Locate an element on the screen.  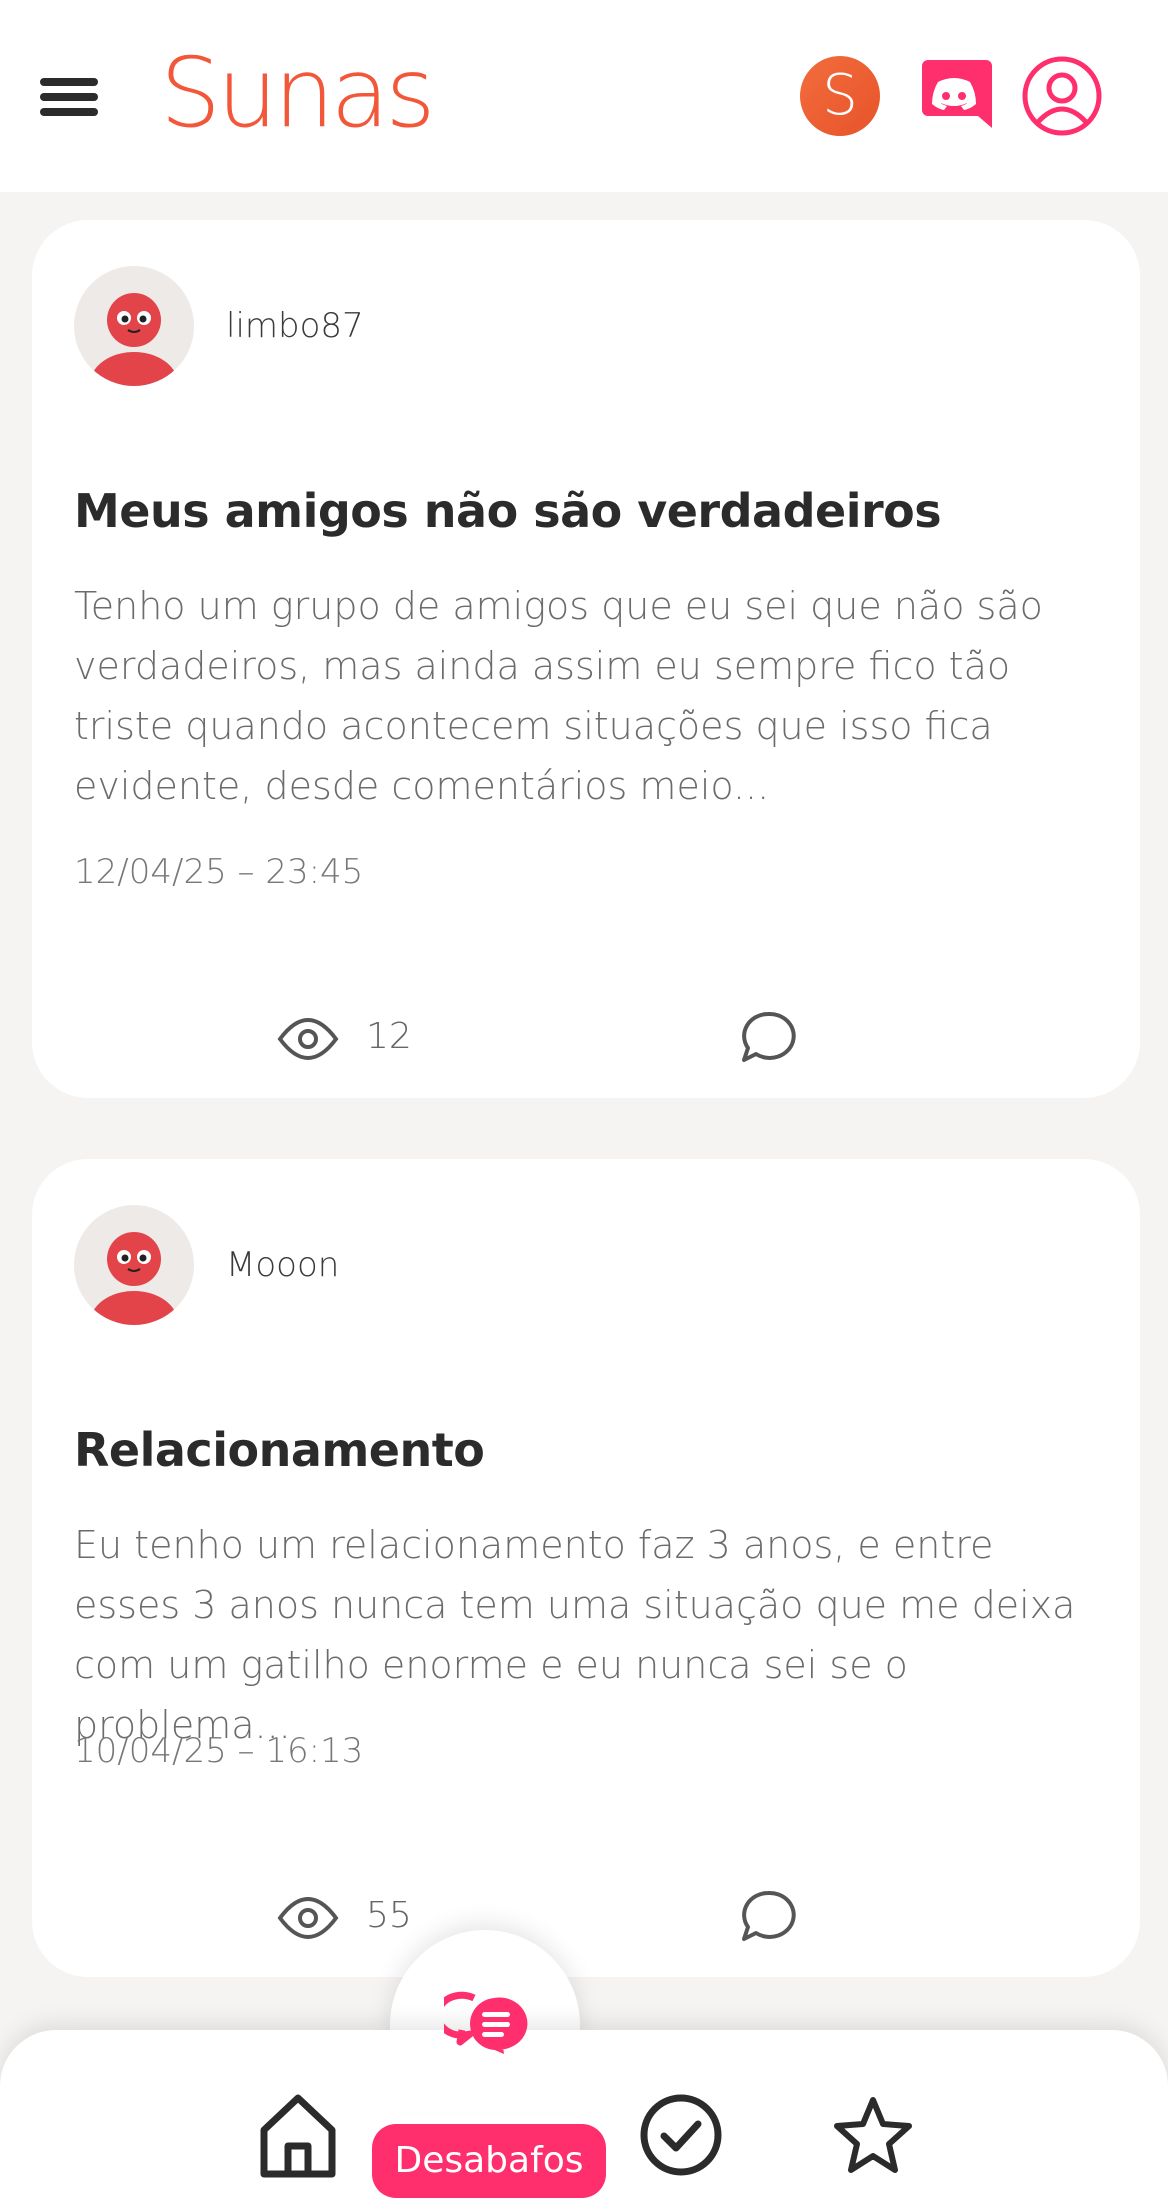
s-badge-icon: S is located at coordinates (840, 96).